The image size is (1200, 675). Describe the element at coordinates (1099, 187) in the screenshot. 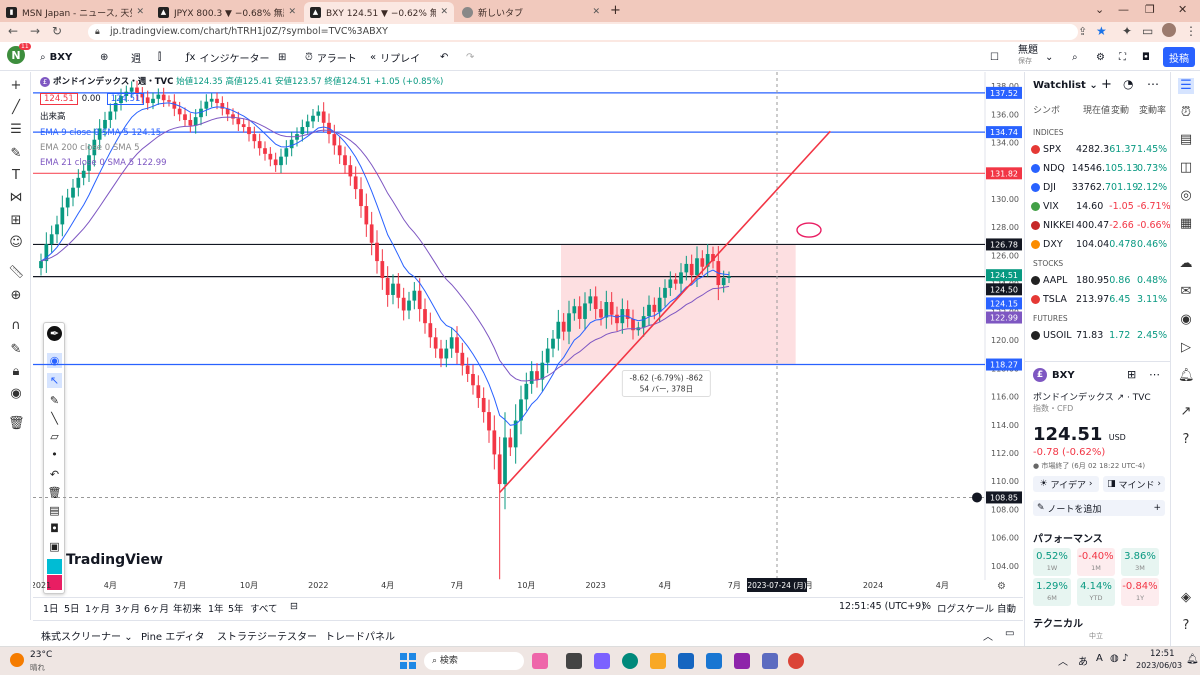

I see `watchlist-row: DJI 33762. 701.19 2.12%` at that location.